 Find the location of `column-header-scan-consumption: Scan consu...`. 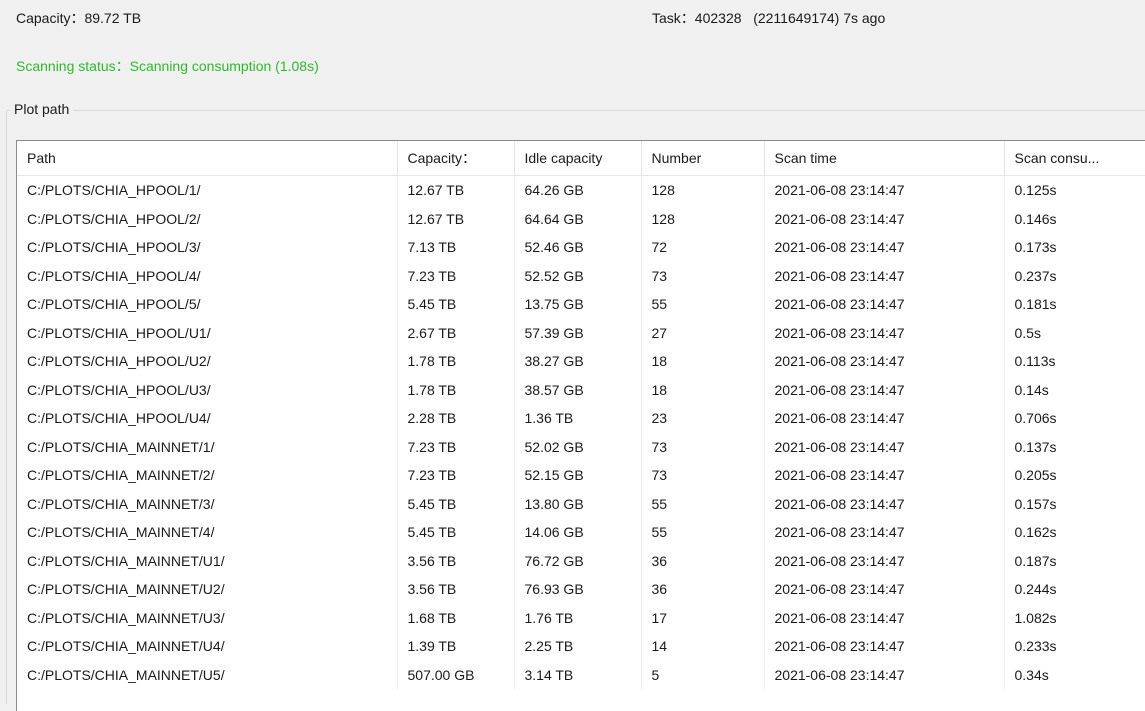

column-header-scan-consumption: Scan consu... is located at coordinates (1074, 158).